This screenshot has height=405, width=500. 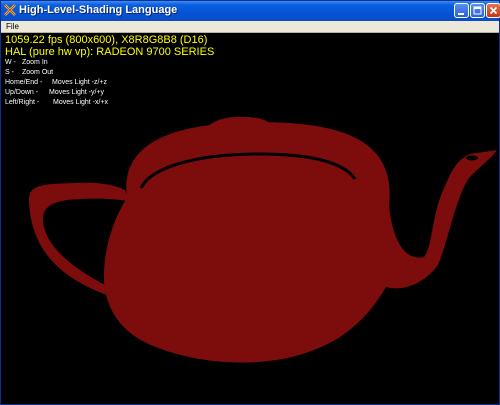 I want to click on help-key: S -, so click(x=9, y=72).